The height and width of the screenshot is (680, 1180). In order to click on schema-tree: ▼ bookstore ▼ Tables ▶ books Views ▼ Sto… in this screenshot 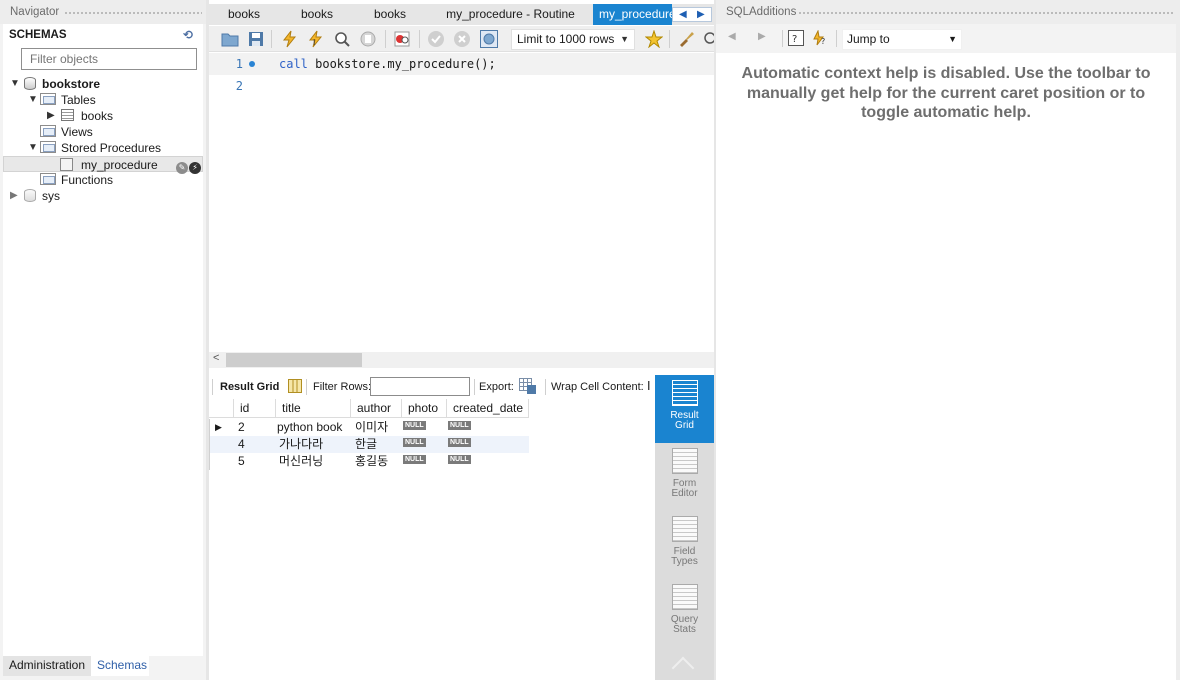, I will do `click(103, 140)`.